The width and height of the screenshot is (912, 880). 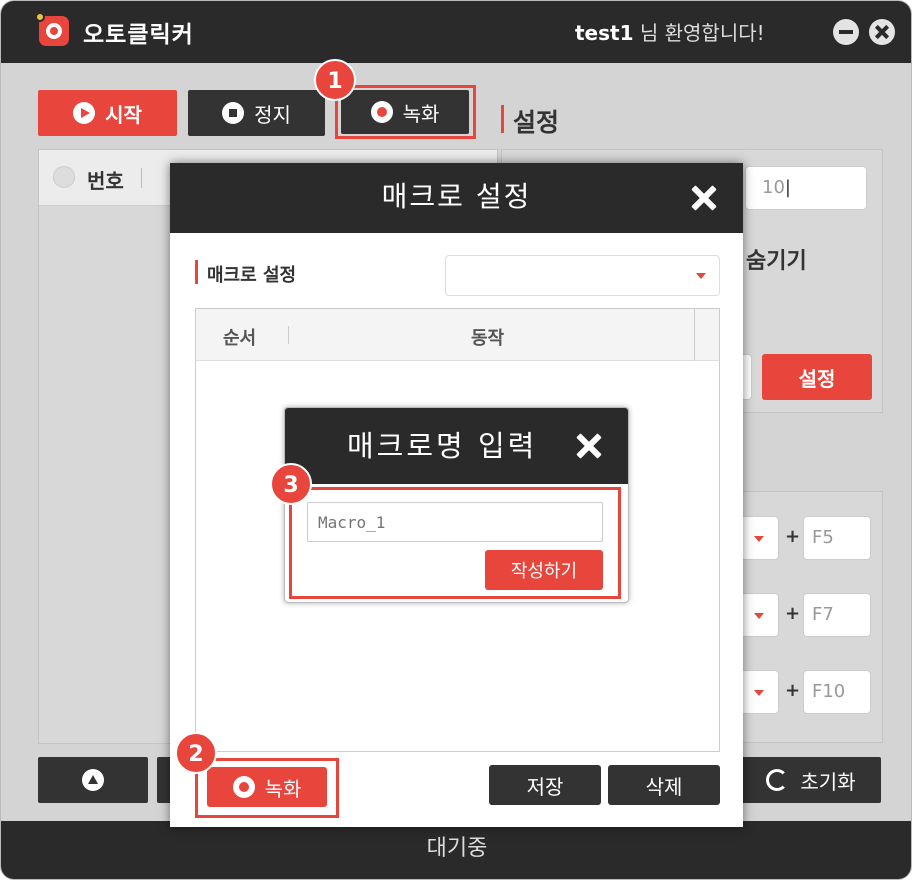 I want to click on reset-label: 초기화, so click(x=828, y=781).